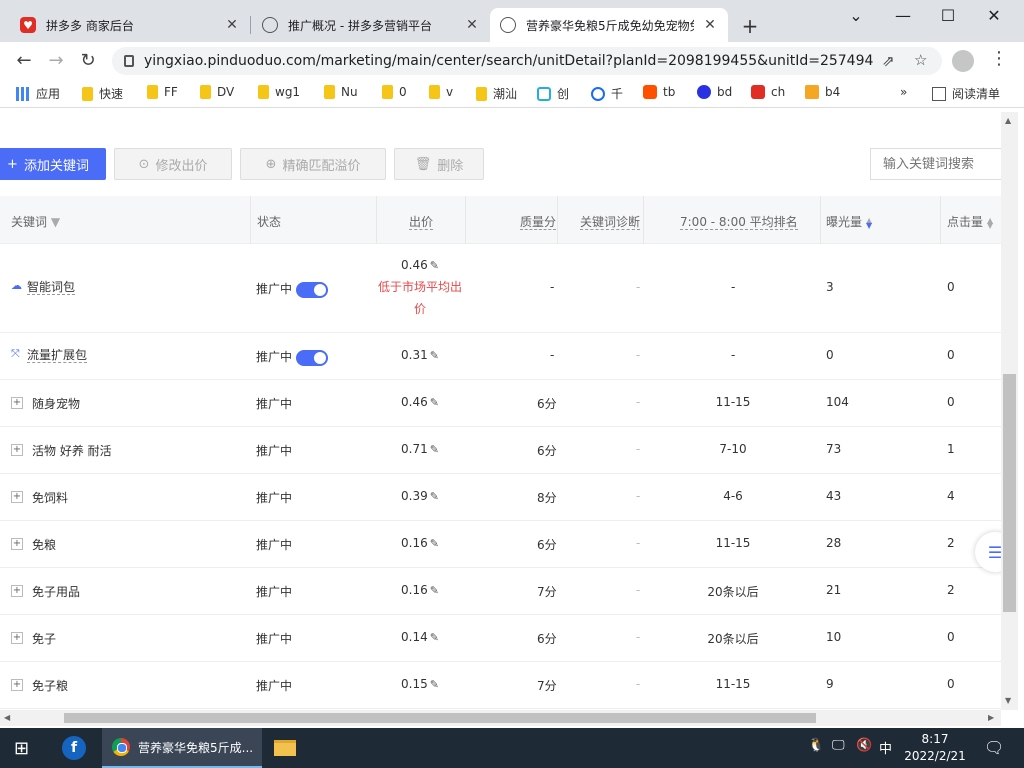 This screenshot has height=768, width=1024. I want to click on rank-cell: -, so click(733, 355).